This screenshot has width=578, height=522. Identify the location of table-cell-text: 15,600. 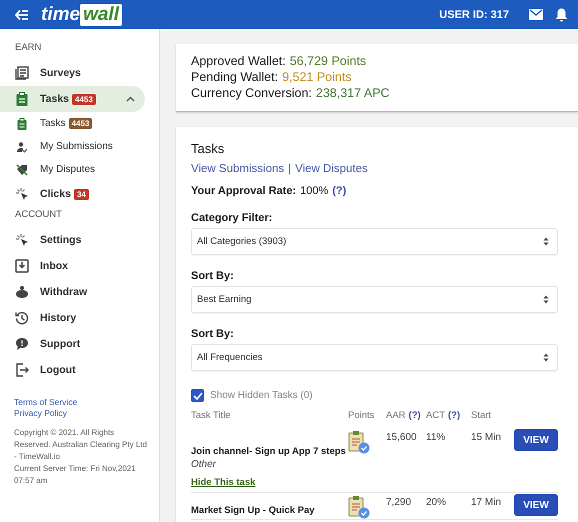
(402, 437).